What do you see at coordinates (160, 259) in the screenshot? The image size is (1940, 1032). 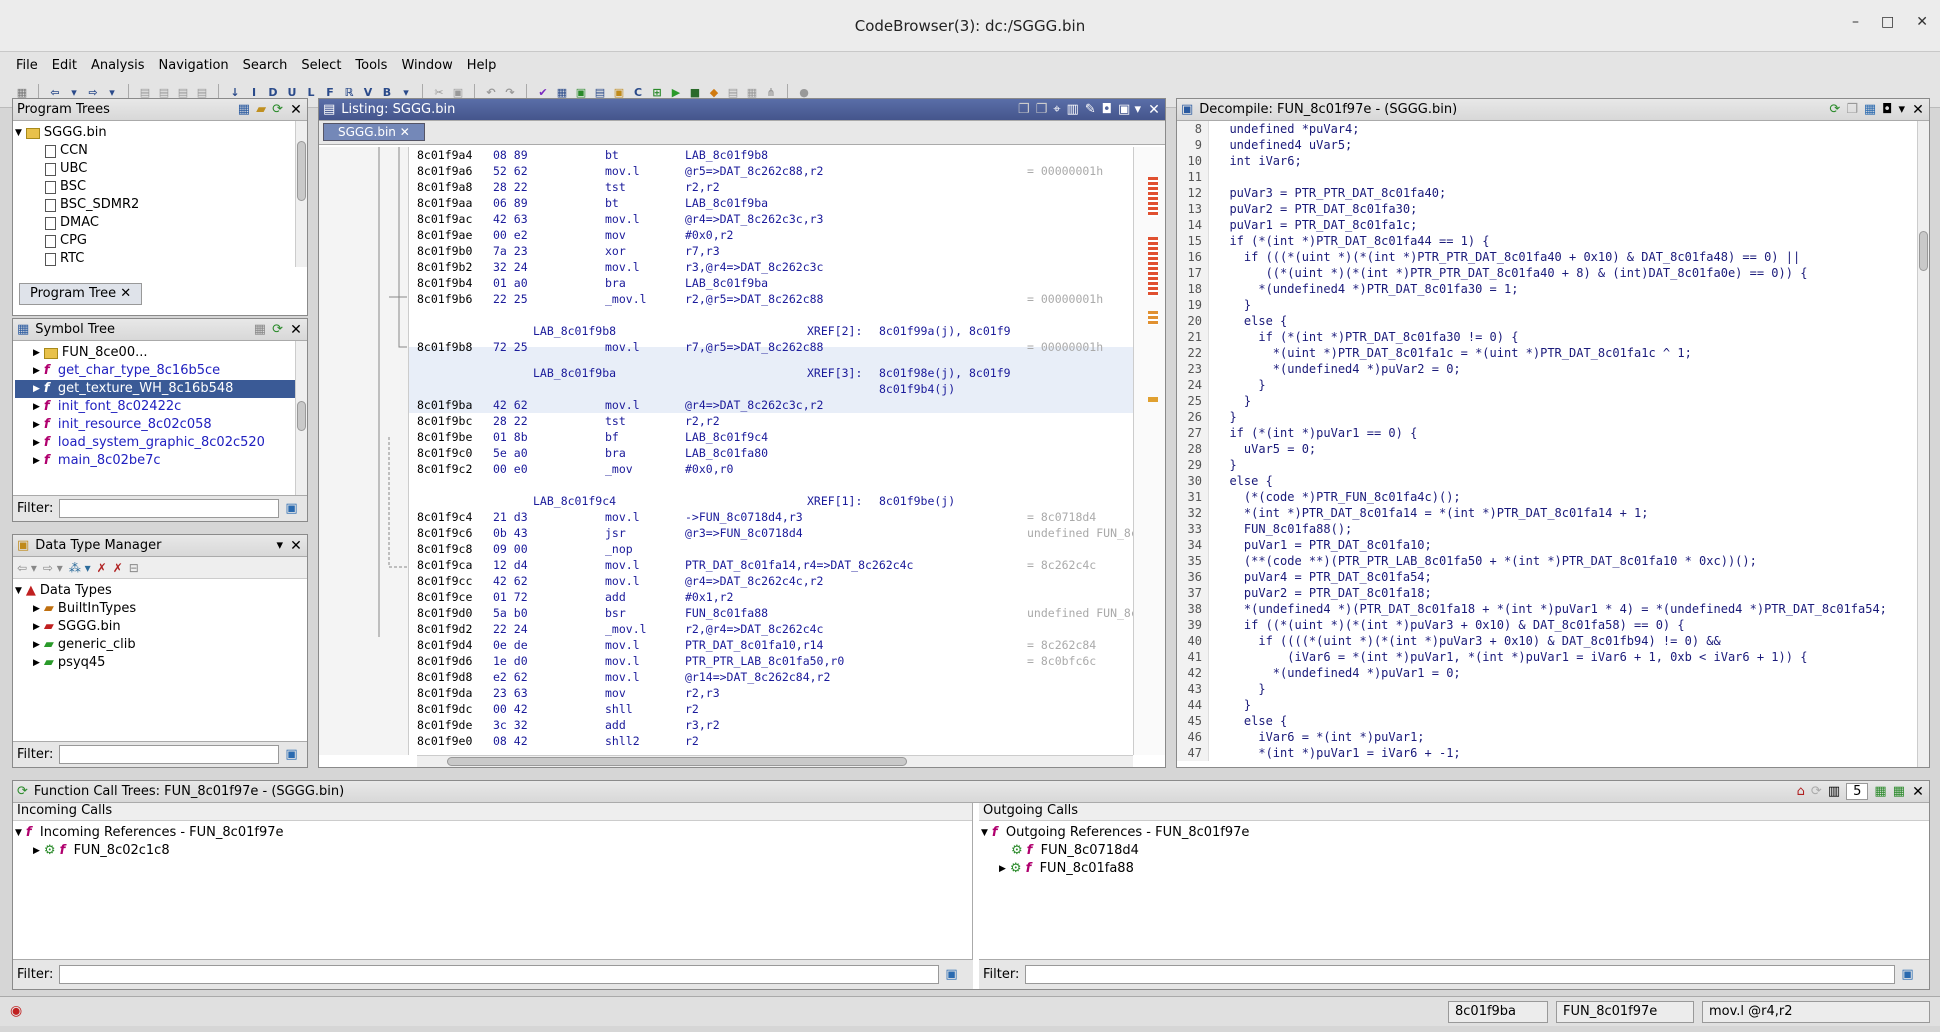 I see `tree-item: RTC` at bounding box center [160, 259].